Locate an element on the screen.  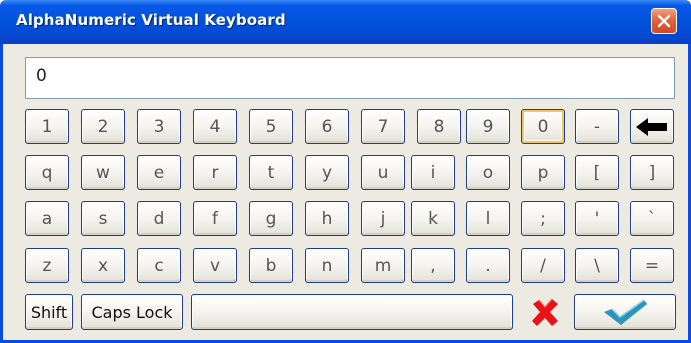
key-a: a is located at coordinates (47, 218).